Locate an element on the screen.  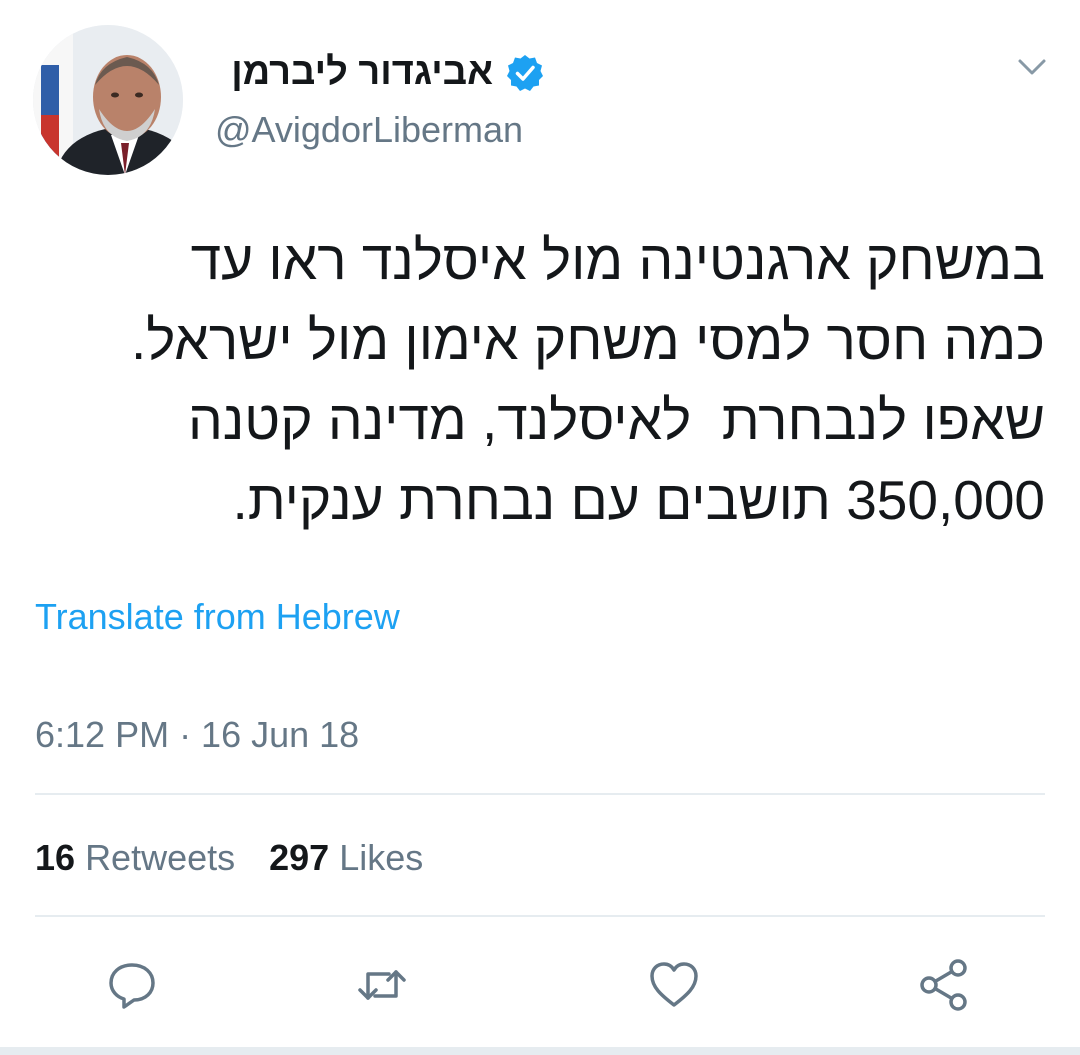
display-name: אביגדור ליברמן is located at coordinates (362, 72).